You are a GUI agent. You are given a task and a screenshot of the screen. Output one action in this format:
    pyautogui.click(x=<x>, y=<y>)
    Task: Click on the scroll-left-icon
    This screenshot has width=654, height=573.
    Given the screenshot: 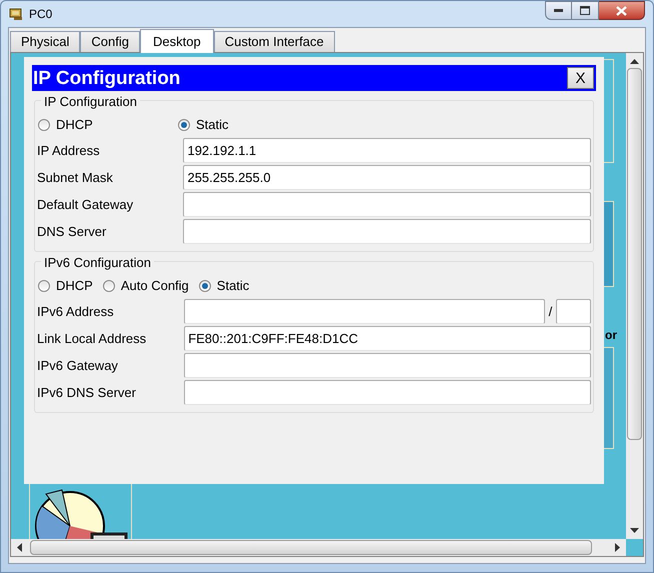 What is the action you would take?
    pyautogui.click(x=19, y=547)
    